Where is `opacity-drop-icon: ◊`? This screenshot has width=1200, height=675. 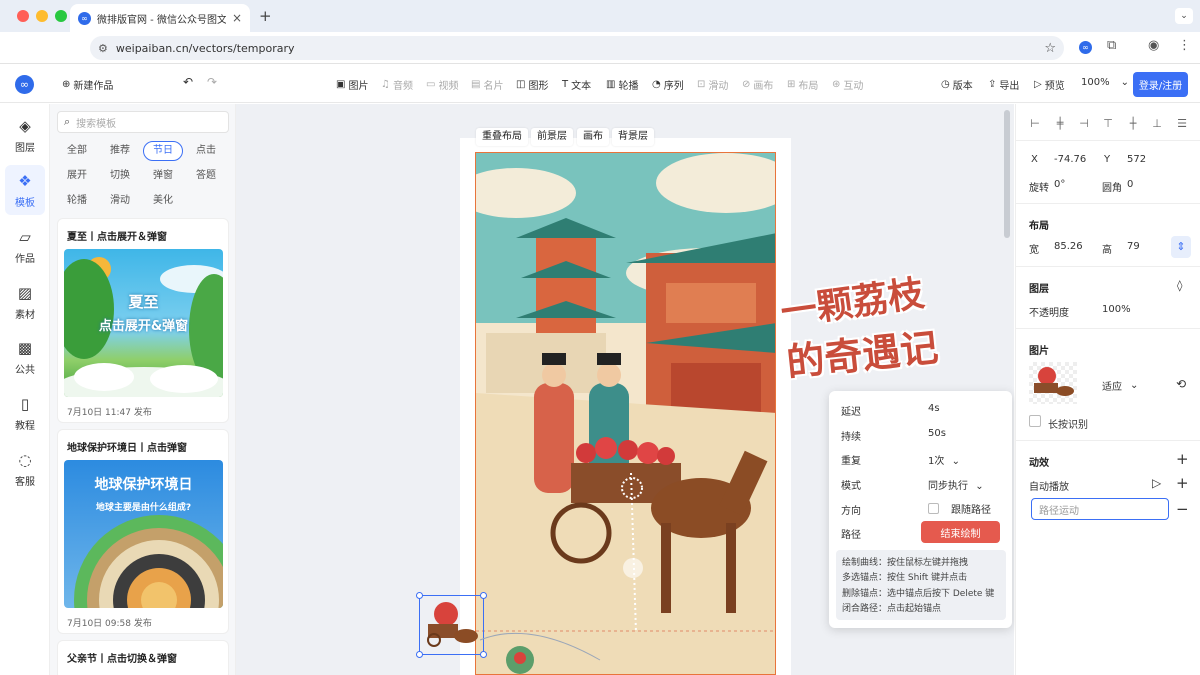
opacity-drop-icon: ◊ is located at coordinates (1179, 285).